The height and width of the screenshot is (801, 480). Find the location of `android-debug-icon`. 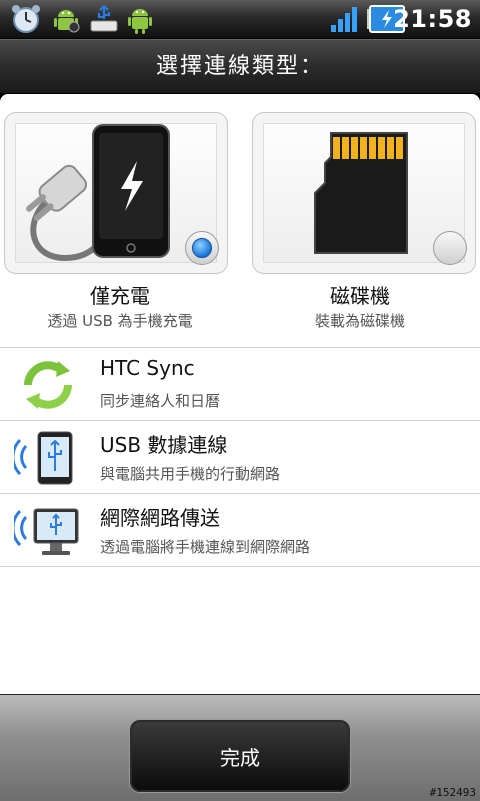

android-debug-icon is located at coordinates (67, 21).